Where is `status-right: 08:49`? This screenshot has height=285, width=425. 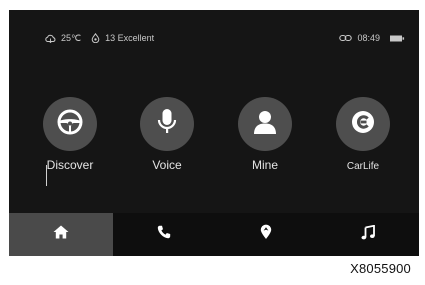
status-right: 08:49 is located at coordinates (372, 38).